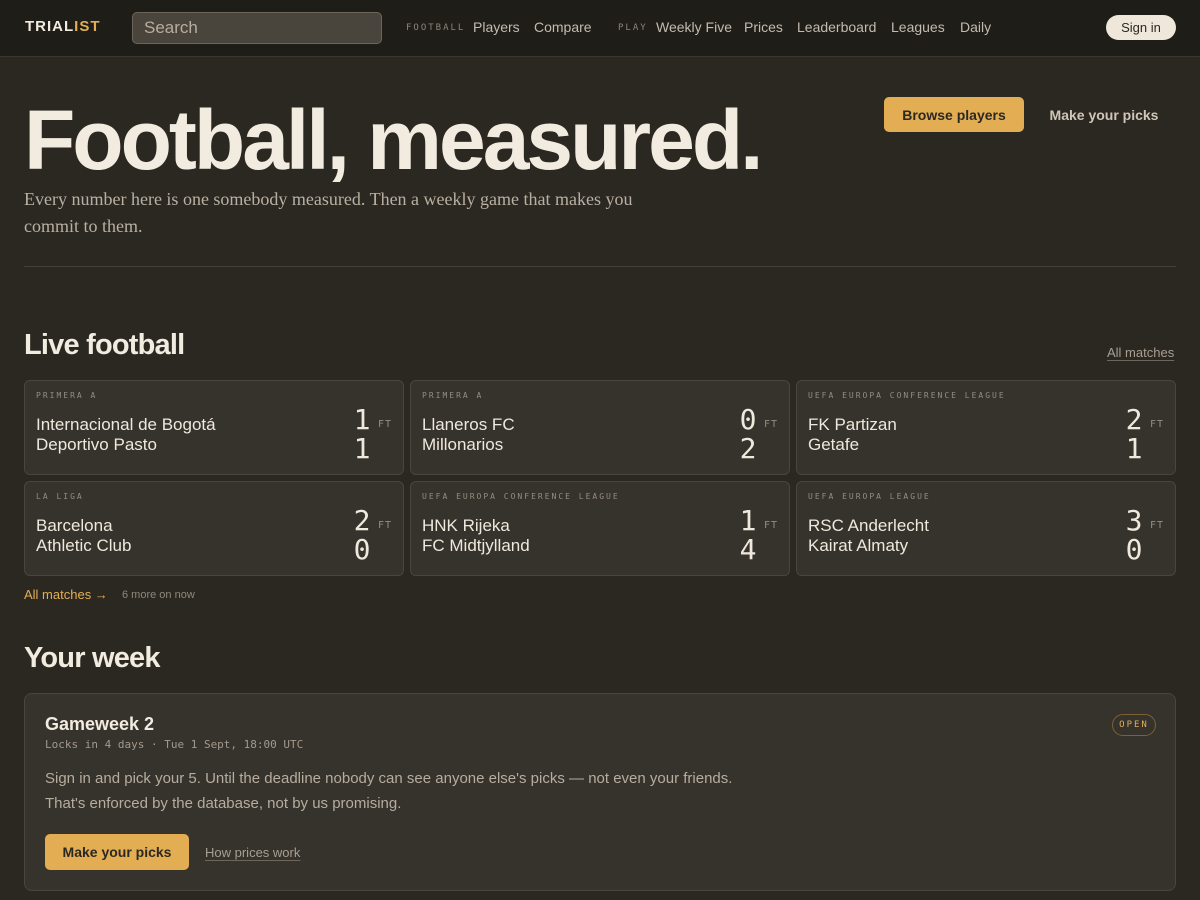 The width and height of the screenshot is (1200, 900). Describe the element at coordinates (1134, 725) in the screenshot. I see `status-badge: OPEN` at that location.